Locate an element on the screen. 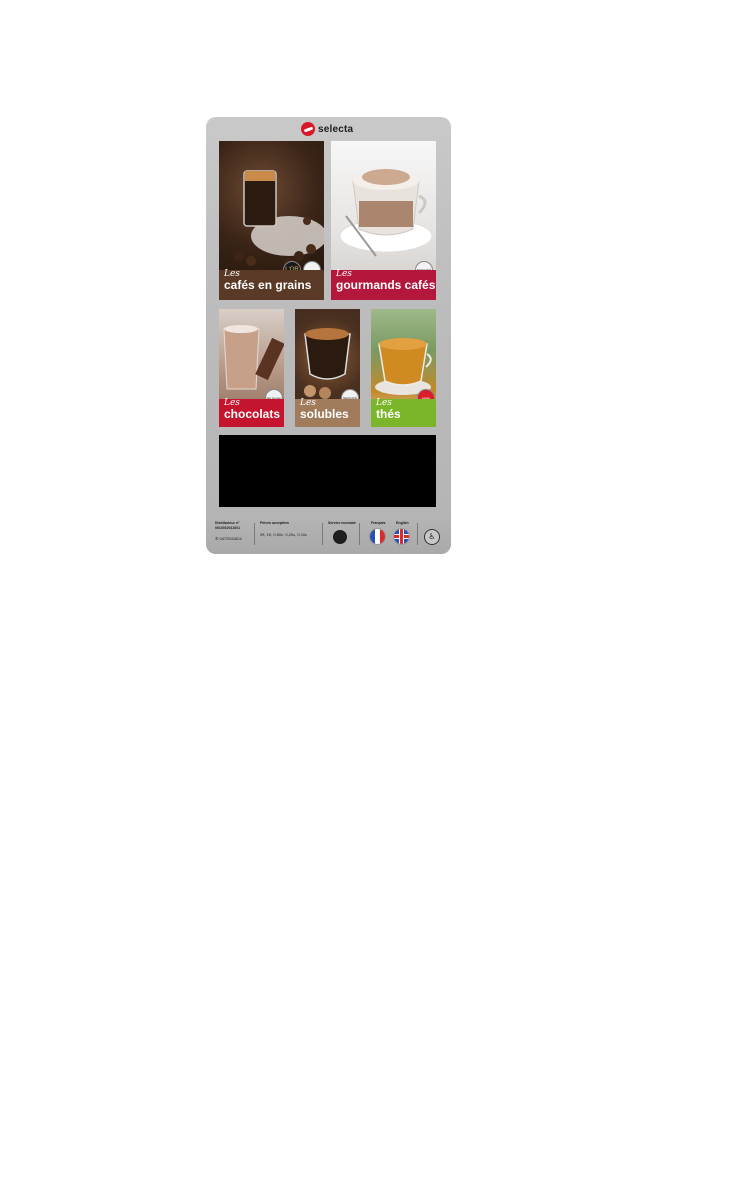  tile-chocolats: Van Houten Les chocolats is located at coordinates (251, 368).